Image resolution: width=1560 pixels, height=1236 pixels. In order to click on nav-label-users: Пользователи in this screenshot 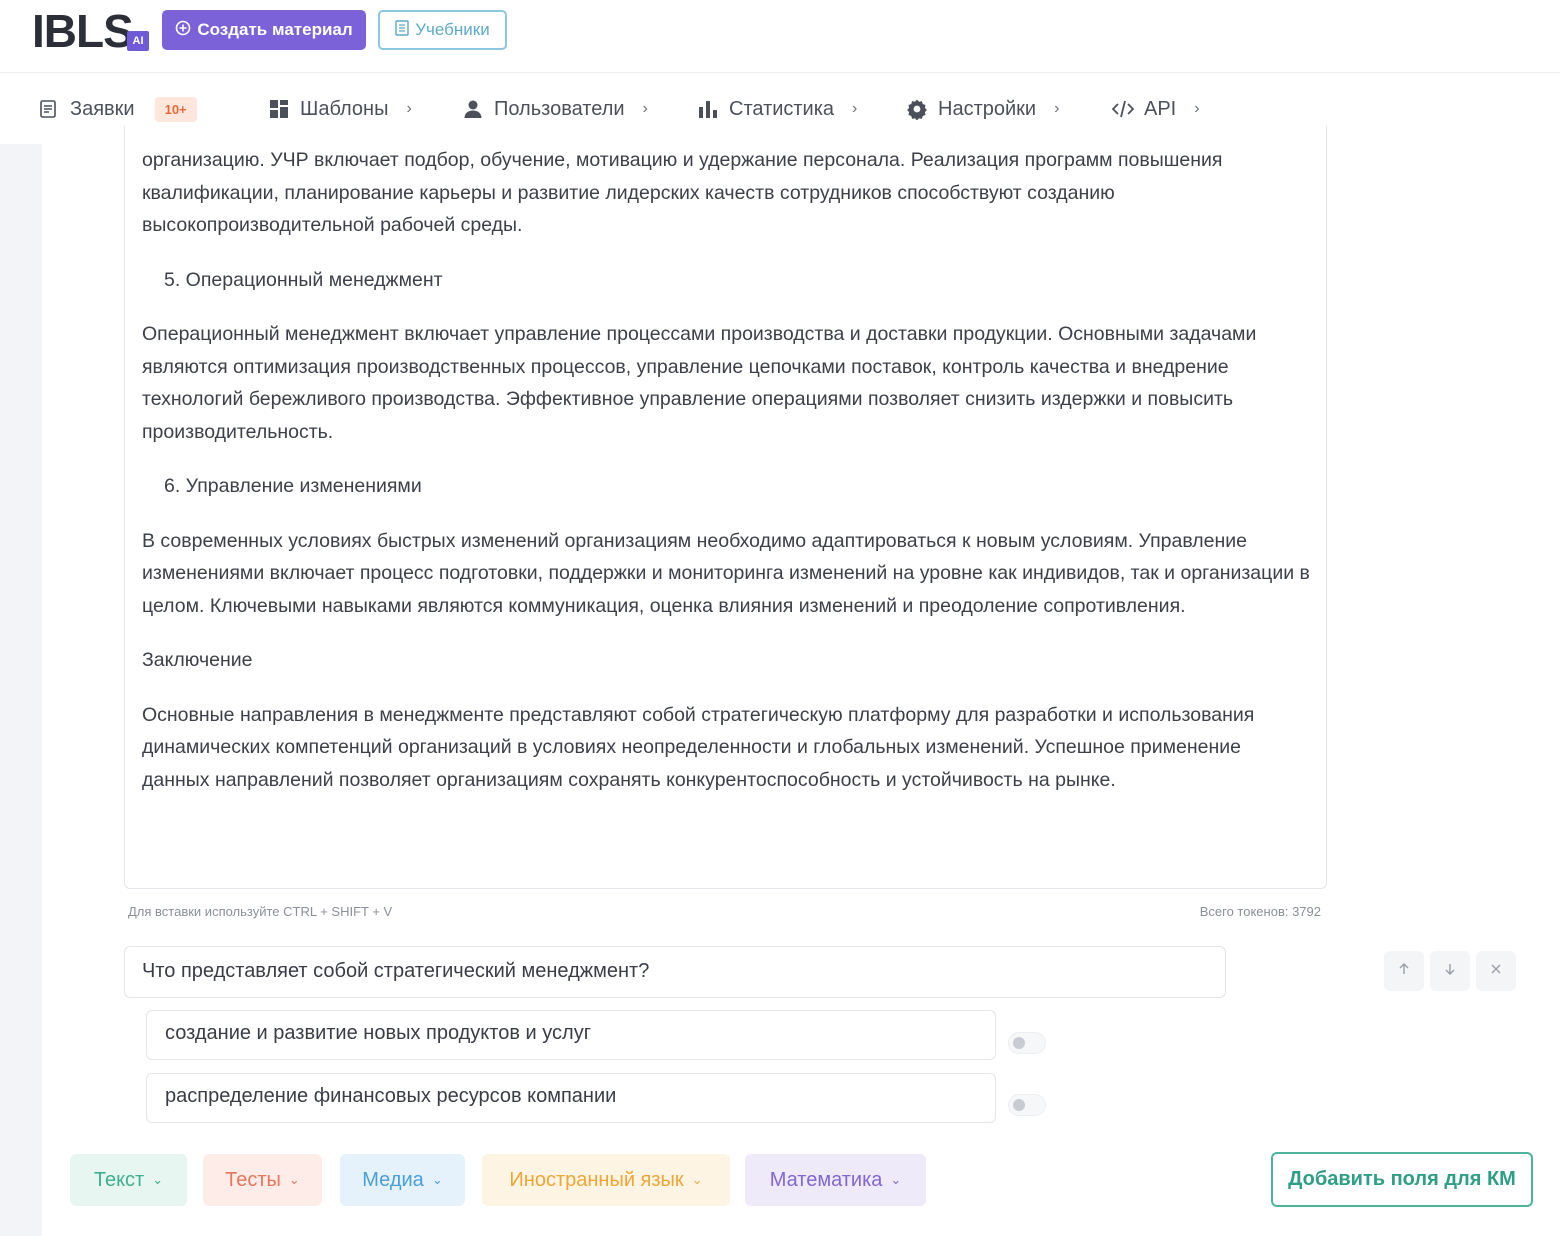, I will do `click(559, 108)`.